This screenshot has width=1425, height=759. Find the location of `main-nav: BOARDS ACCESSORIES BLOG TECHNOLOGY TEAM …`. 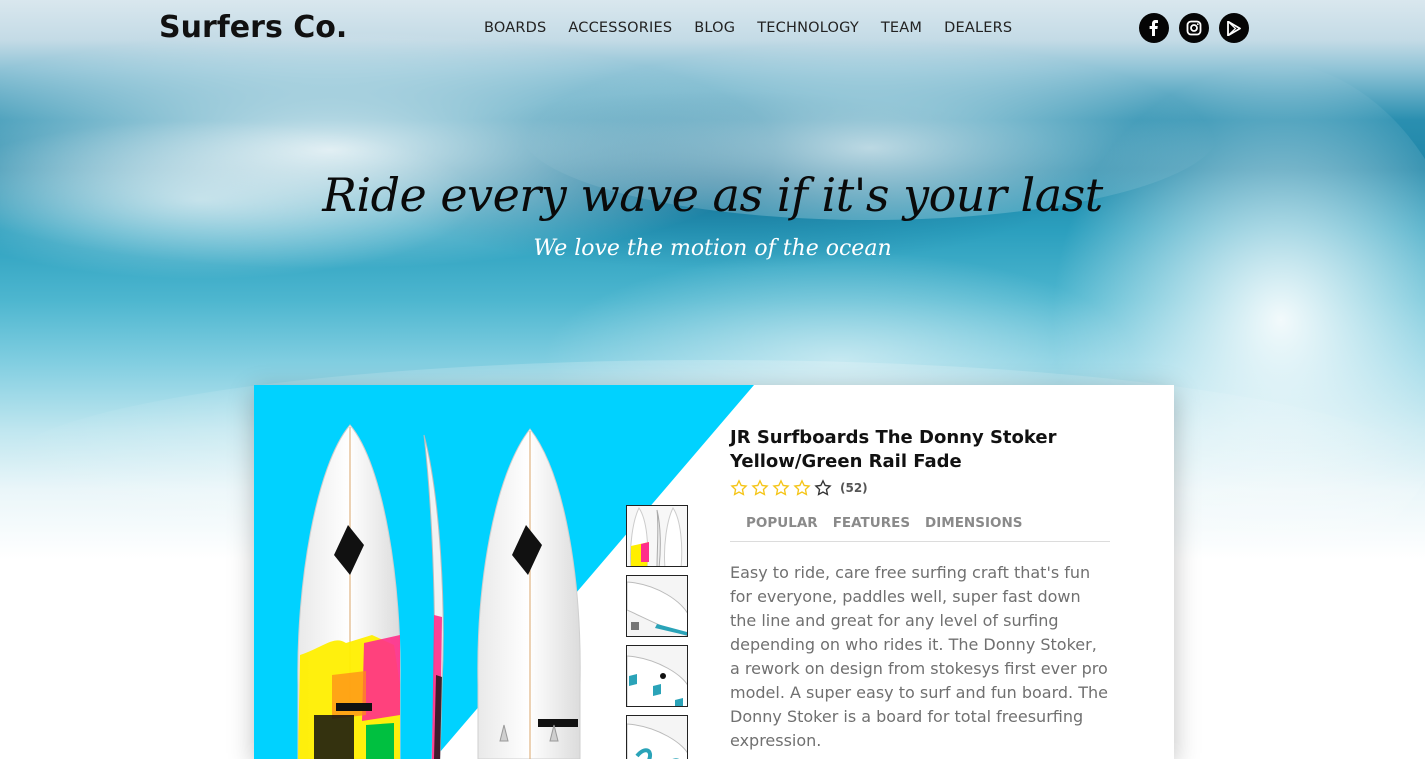

main-nav: BOARDS ACCESSORIES BLOG TECHNOLOGY TEAM … is located at coordinates (759, 28).